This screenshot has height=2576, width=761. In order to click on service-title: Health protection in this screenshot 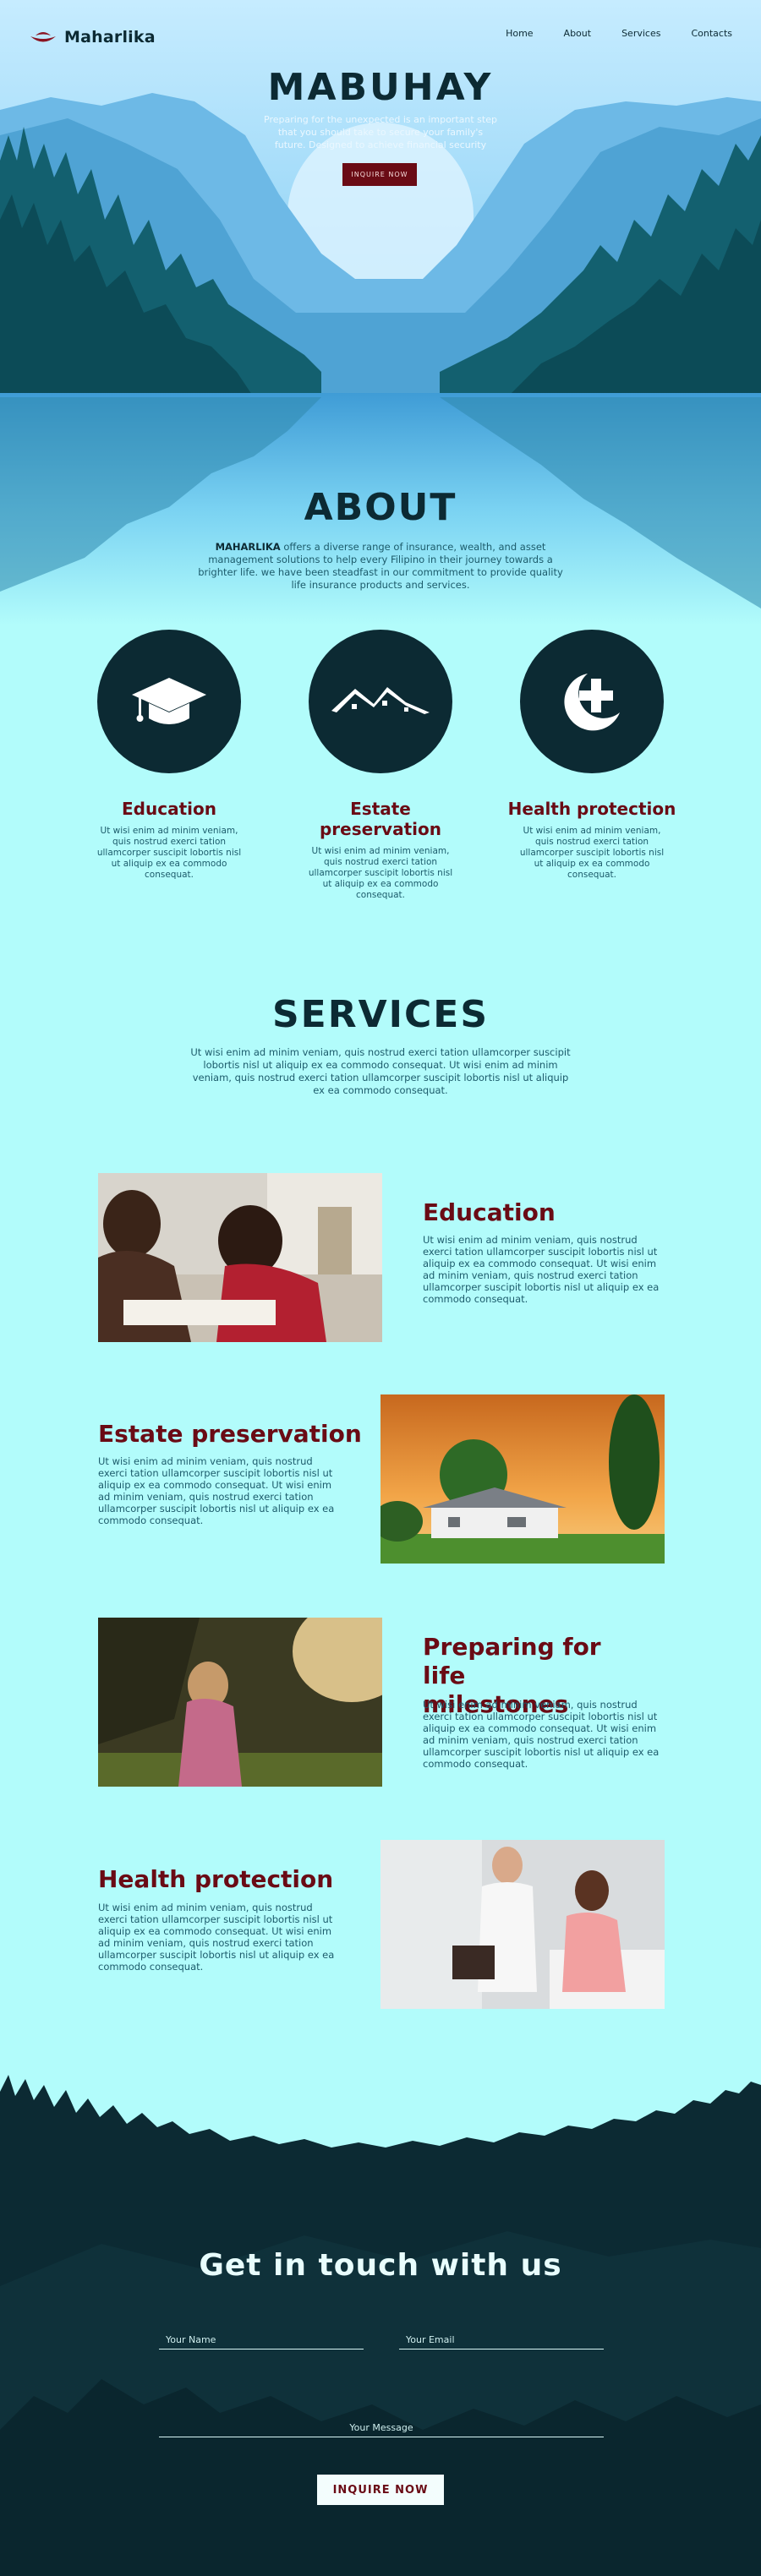, I will do `click(216, 1879)`.